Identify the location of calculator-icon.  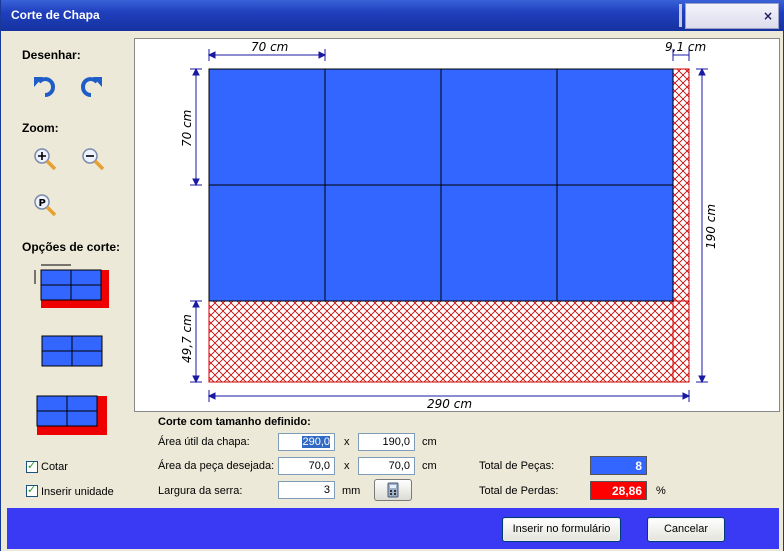
(393, 490).